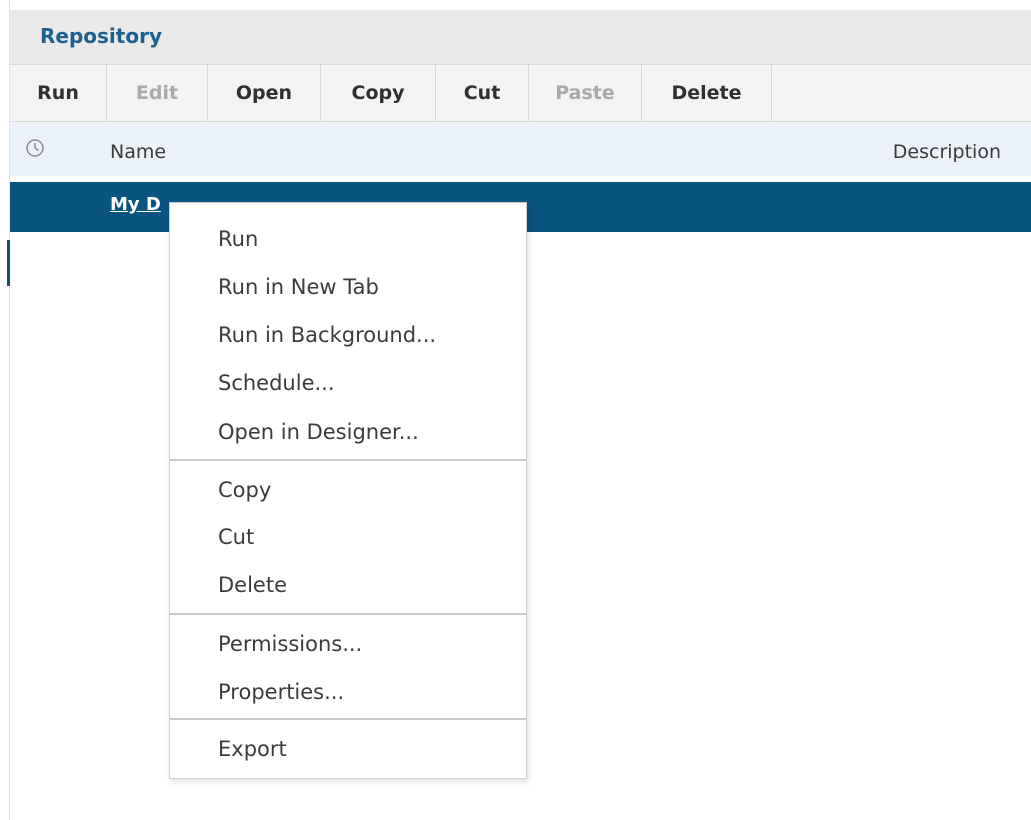  What do you see at coordinates (348, 749) in the screenshot?
I see `menu-item-export: Export` at bounding box center [348, 749].